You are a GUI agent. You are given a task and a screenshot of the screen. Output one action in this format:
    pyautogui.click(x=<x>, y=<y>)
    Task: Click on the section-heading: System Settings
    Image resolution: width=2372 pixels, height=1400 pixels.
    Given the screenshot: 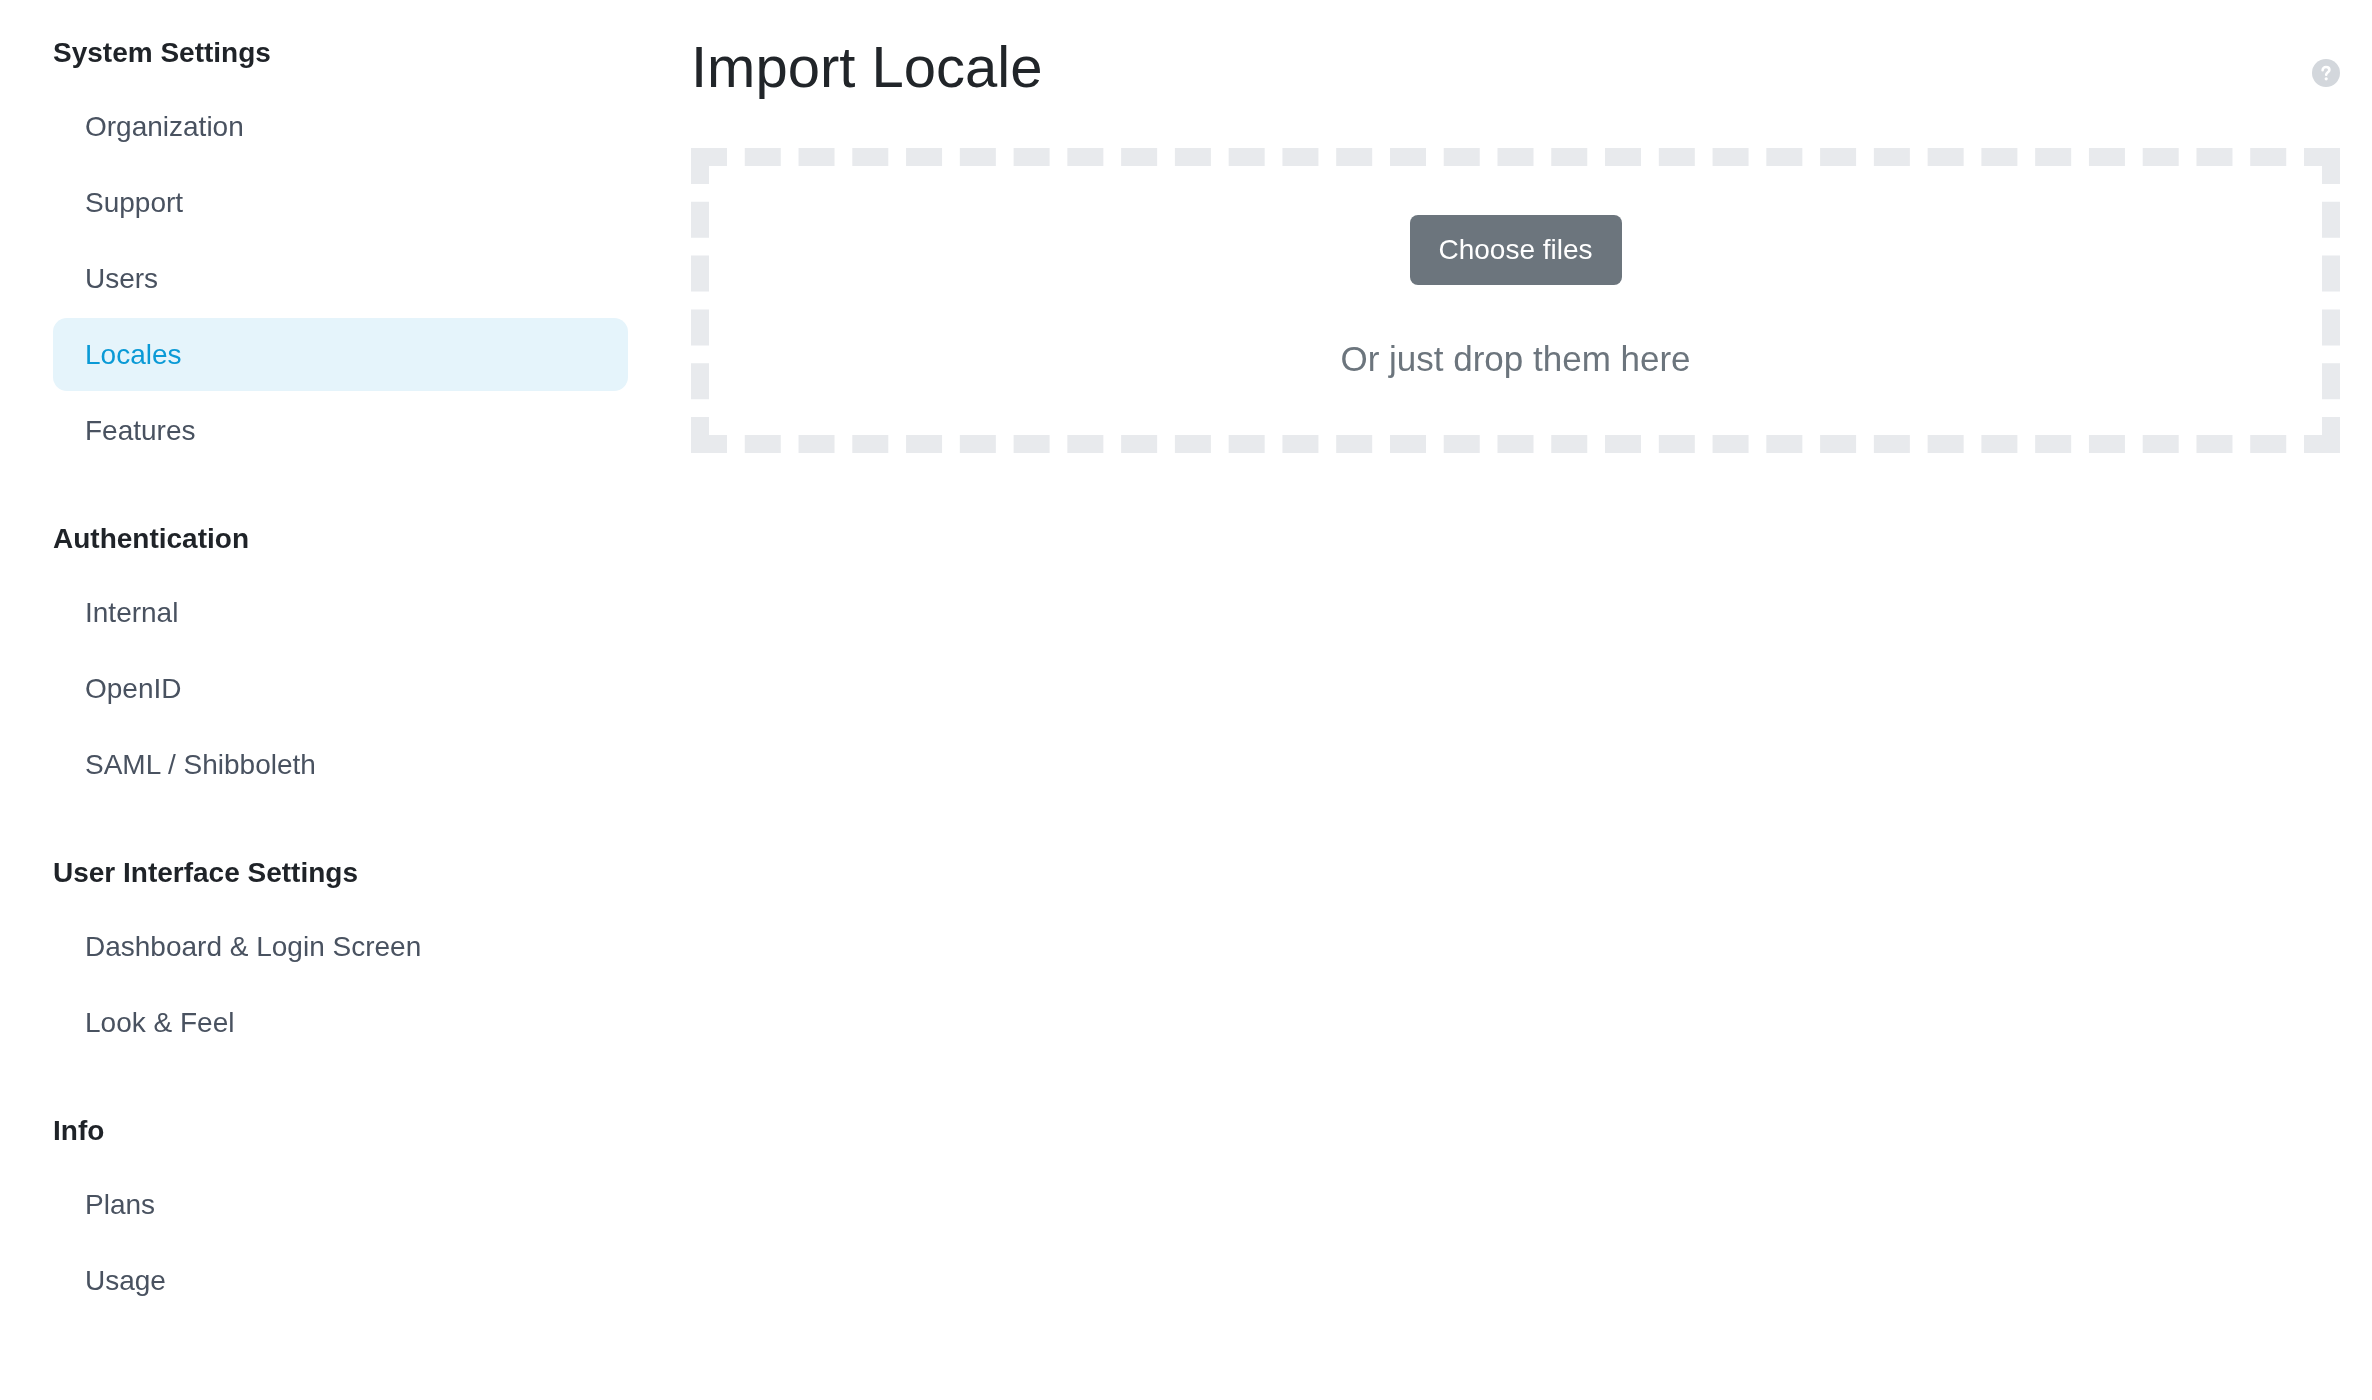 What is the action you would take?
    pyautogui.click(x=162, y=53)
    